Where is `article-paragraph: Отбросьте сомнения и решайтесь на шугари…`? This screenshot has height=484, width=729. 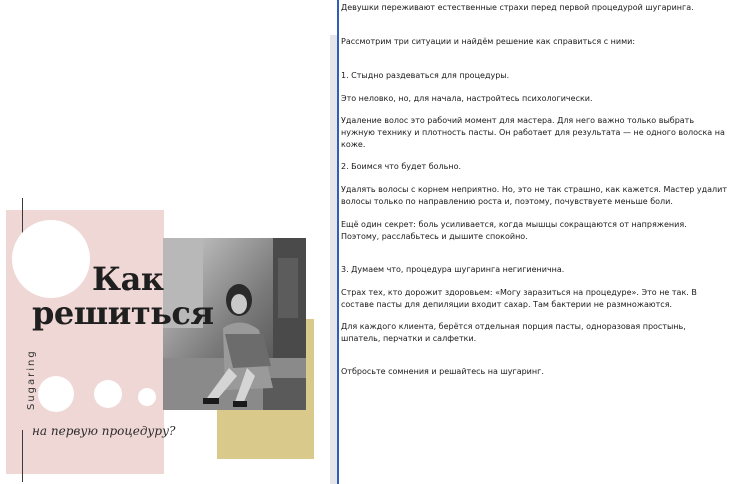 article-paragraph: Отбросьте сомнения и решайтесь на шугари… is located at coordinates (442, 371).